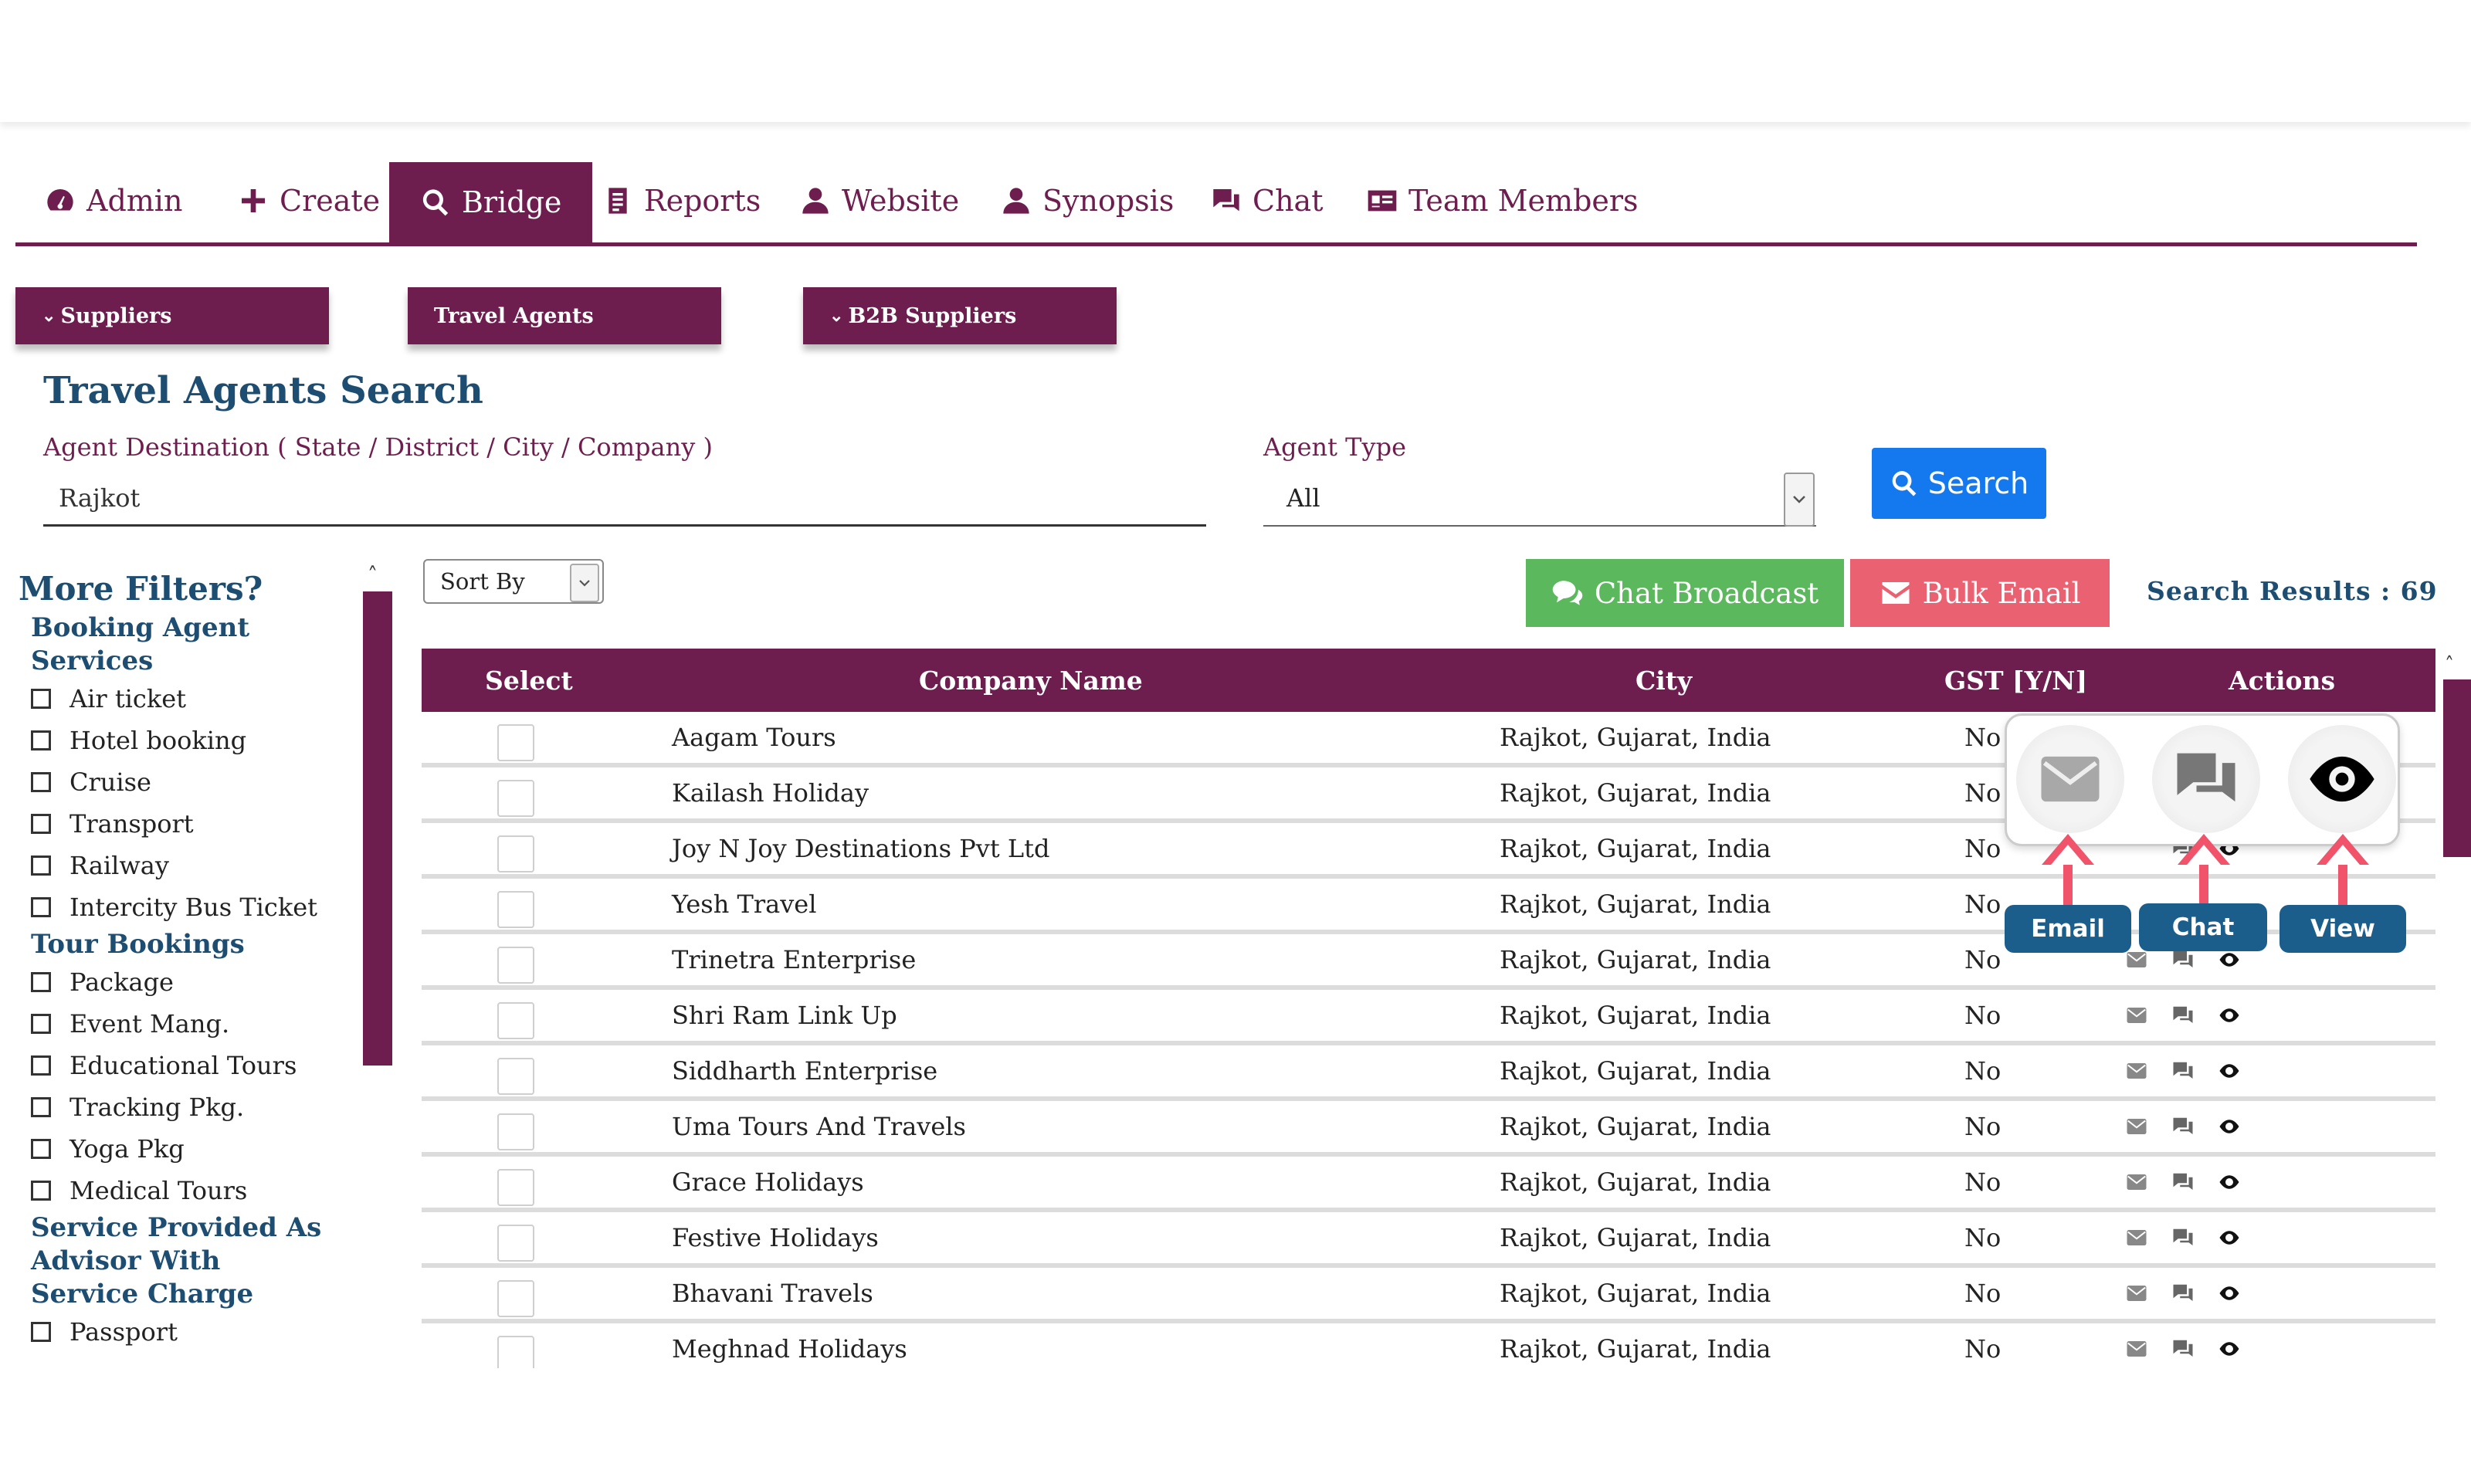 This screenshot has height=1484, width=2471. Describe the element at coordinates (2016, 680) in the screenshot. I see `column-header-gst: GST [Y/N]` at that location.